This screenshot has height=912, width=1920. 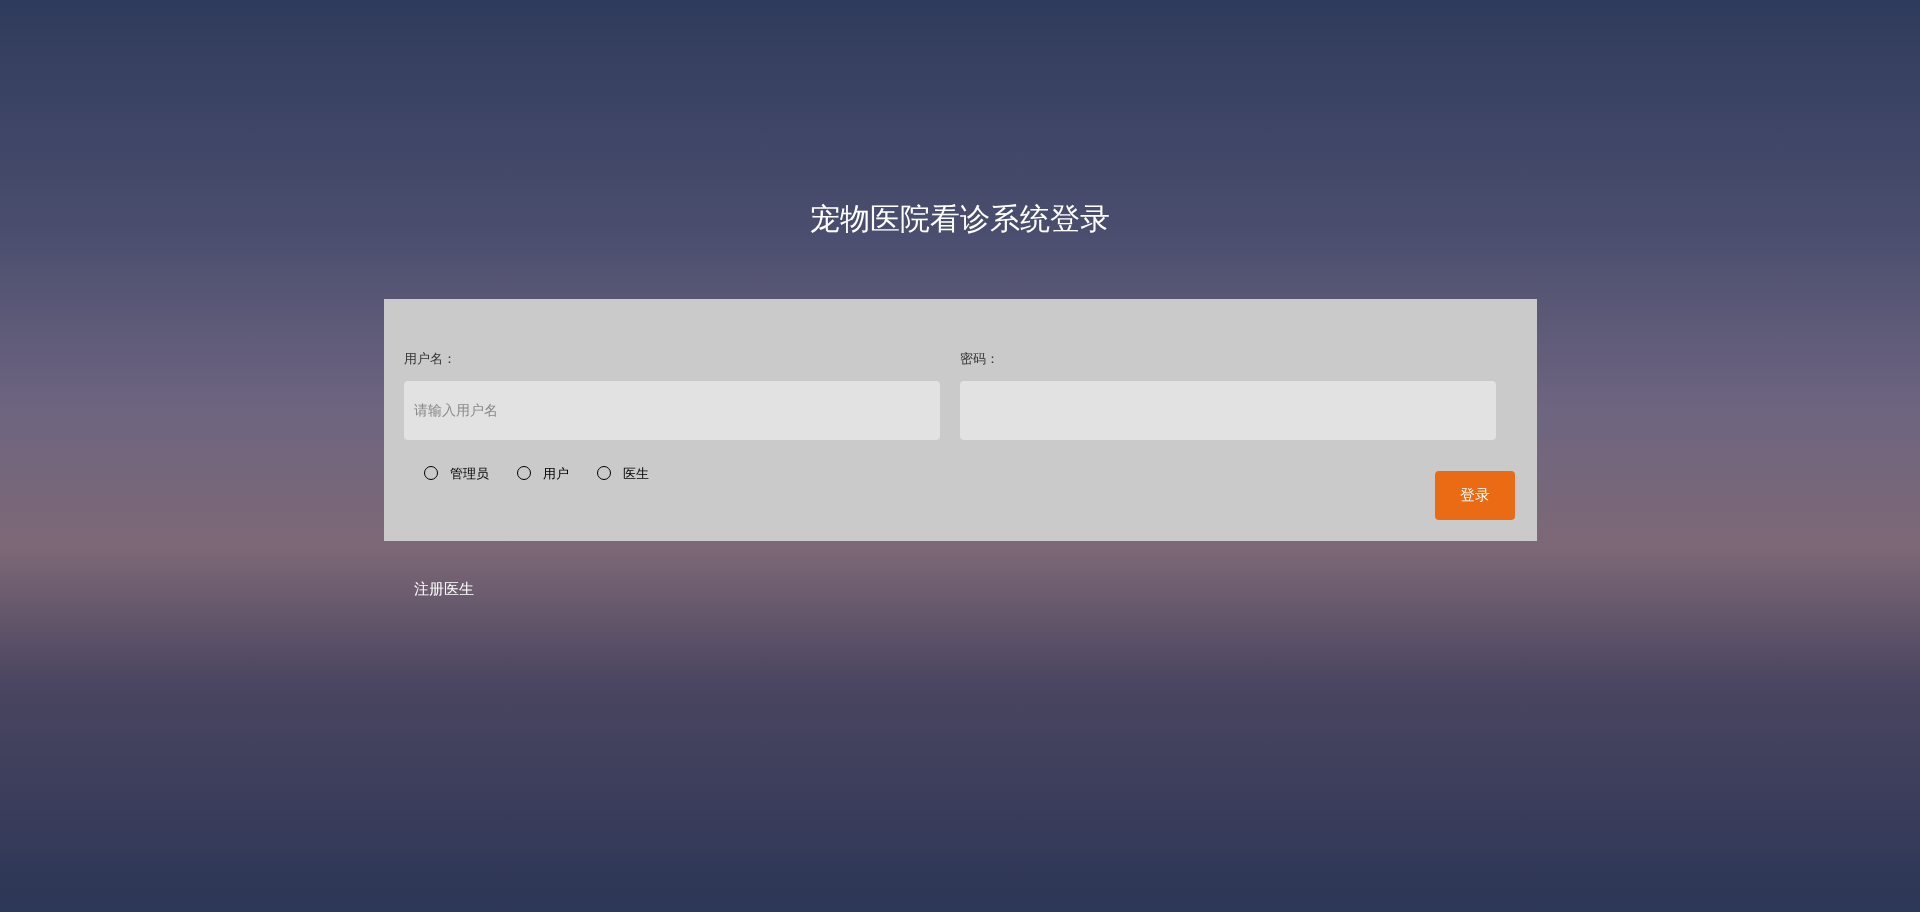 I want to click on register-link: 注册医生, so click(x=443, y=588).